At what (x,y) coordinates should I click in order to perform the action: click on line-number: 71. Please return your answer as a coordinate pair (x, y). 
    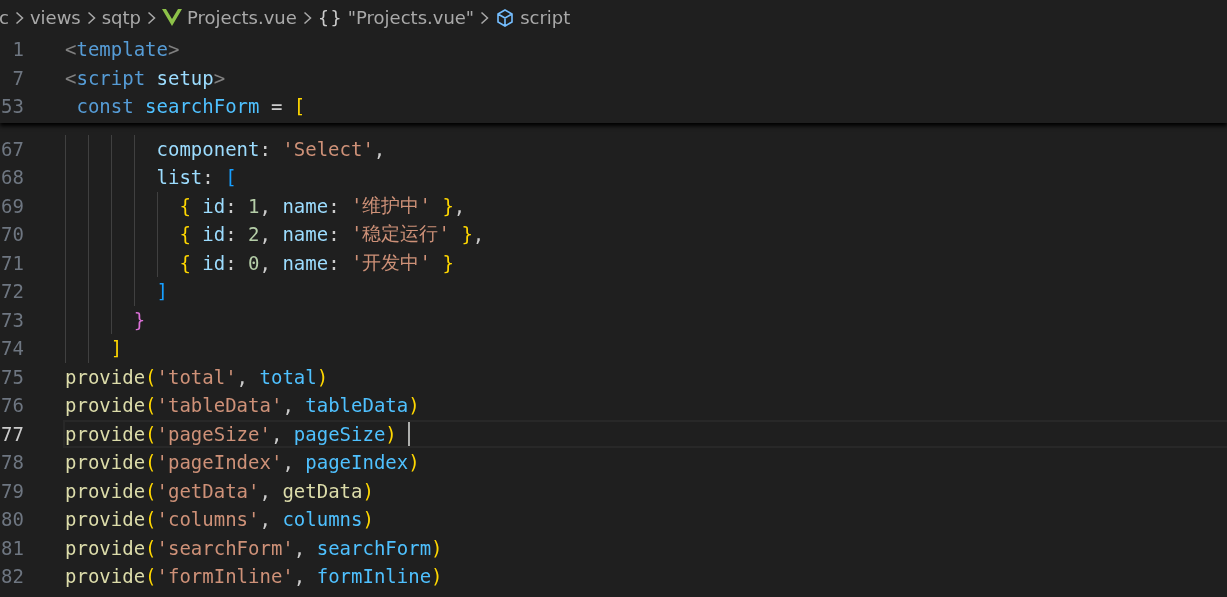
    Looking at the image, I should click on (12, 262).